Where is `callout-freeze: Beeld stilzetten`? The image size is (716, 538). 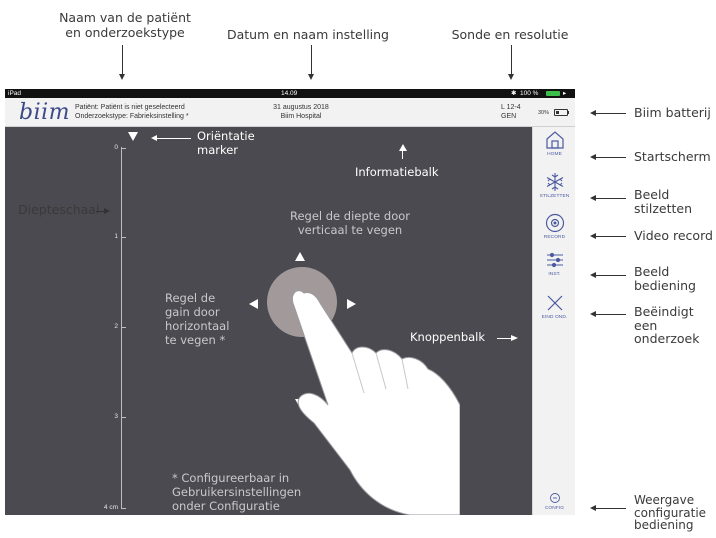
callout-freeze: Beeld stilzetten is located at coordinates (663, 201).